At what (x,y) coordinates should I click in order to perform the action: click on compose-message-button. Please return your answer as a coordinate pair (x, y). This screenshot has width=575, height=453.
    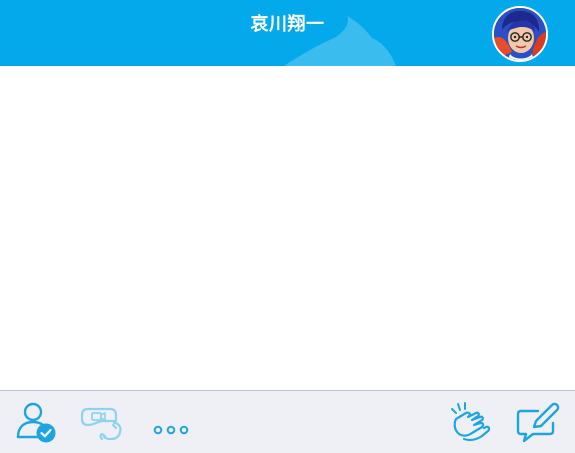
    Looking at the image, I should click on (536, 422).